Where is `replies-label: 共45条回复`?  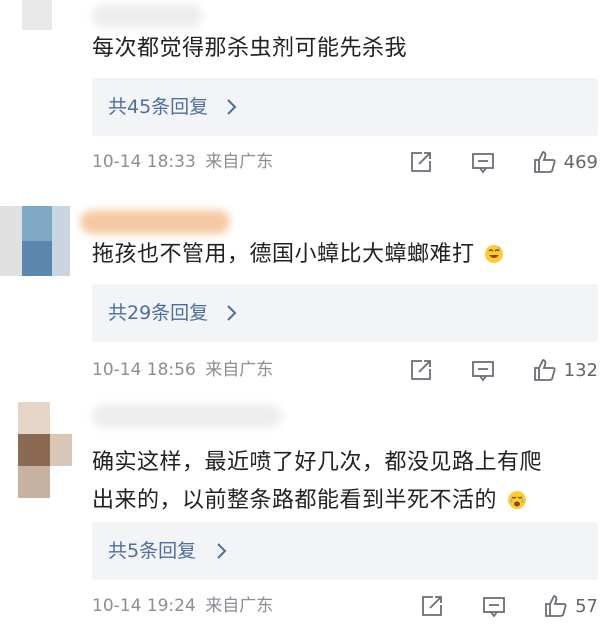
replies-label: 共45条回复 is located at coordinates (158, 107).